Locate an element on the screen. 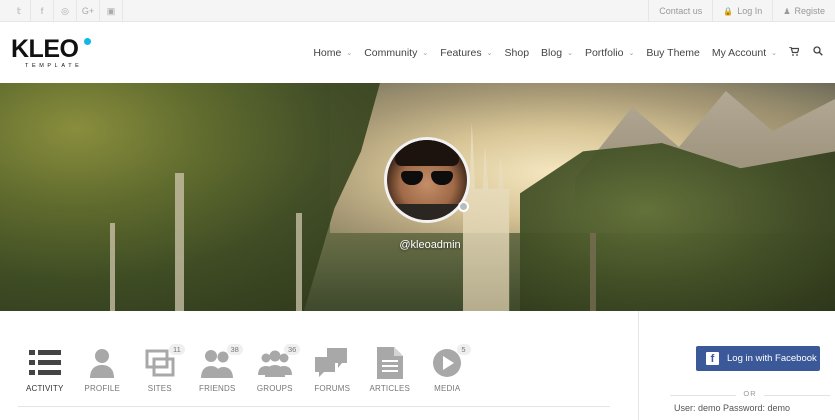  dribbble-icon: ◎ is located at coordinates (65, 11).